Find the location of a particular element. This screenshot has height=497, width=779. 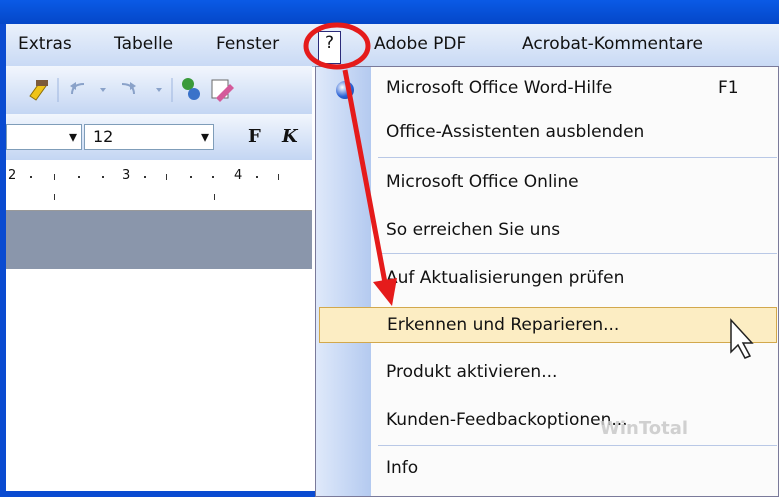

annotation-arrow is located at coordinates (365, 179).